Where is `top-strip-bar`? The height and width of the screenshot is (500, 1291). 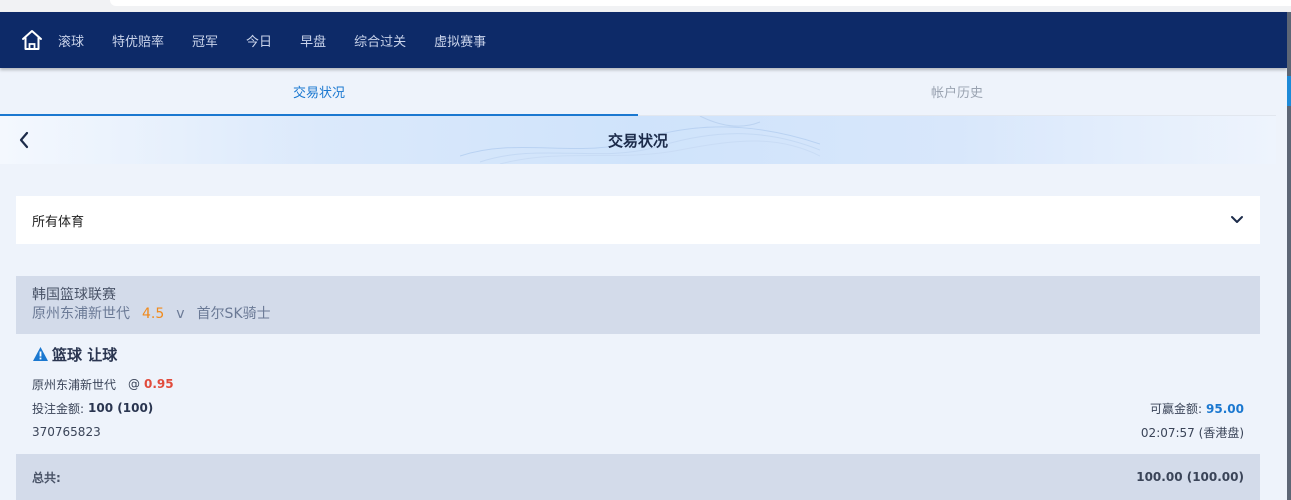
top-strip-bar is located at coordinates (700, 3).